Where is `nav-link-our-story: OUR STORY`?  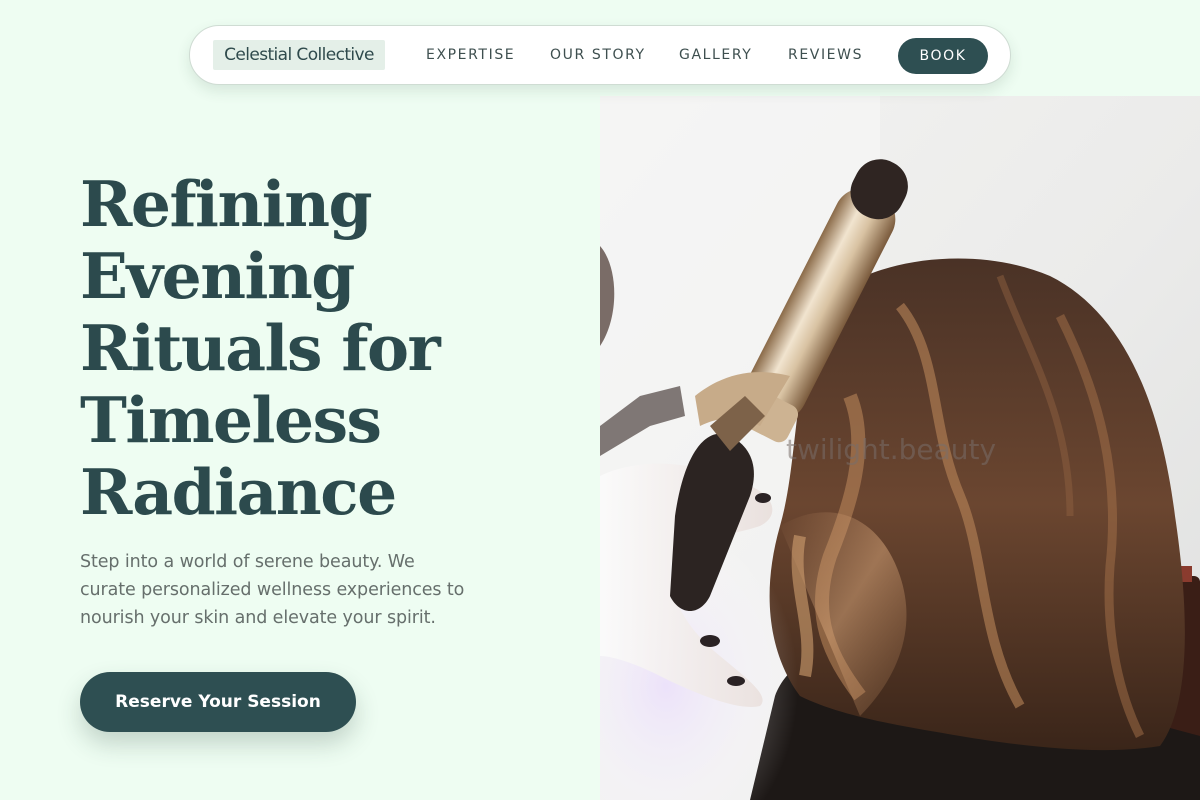 nav-link-our-story: OUR STORY is located at coordinates (598, 55).